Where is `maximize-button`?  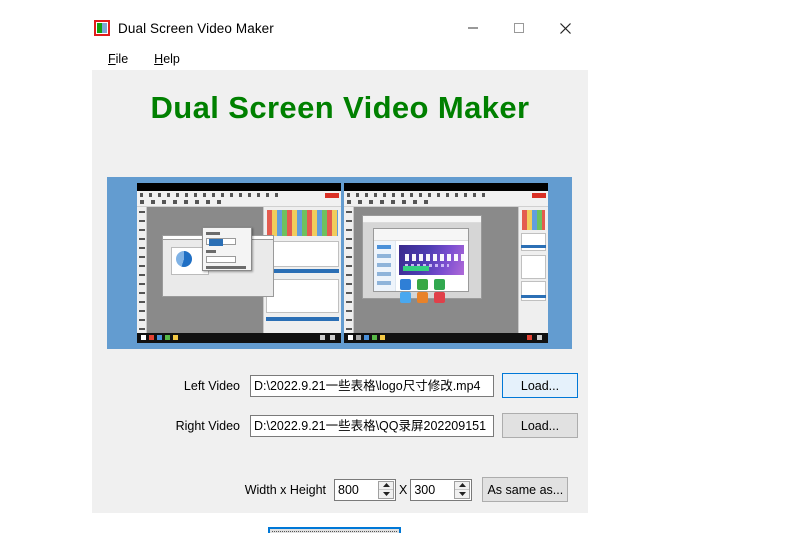
maximize-button is located at coordinates (519, 28).